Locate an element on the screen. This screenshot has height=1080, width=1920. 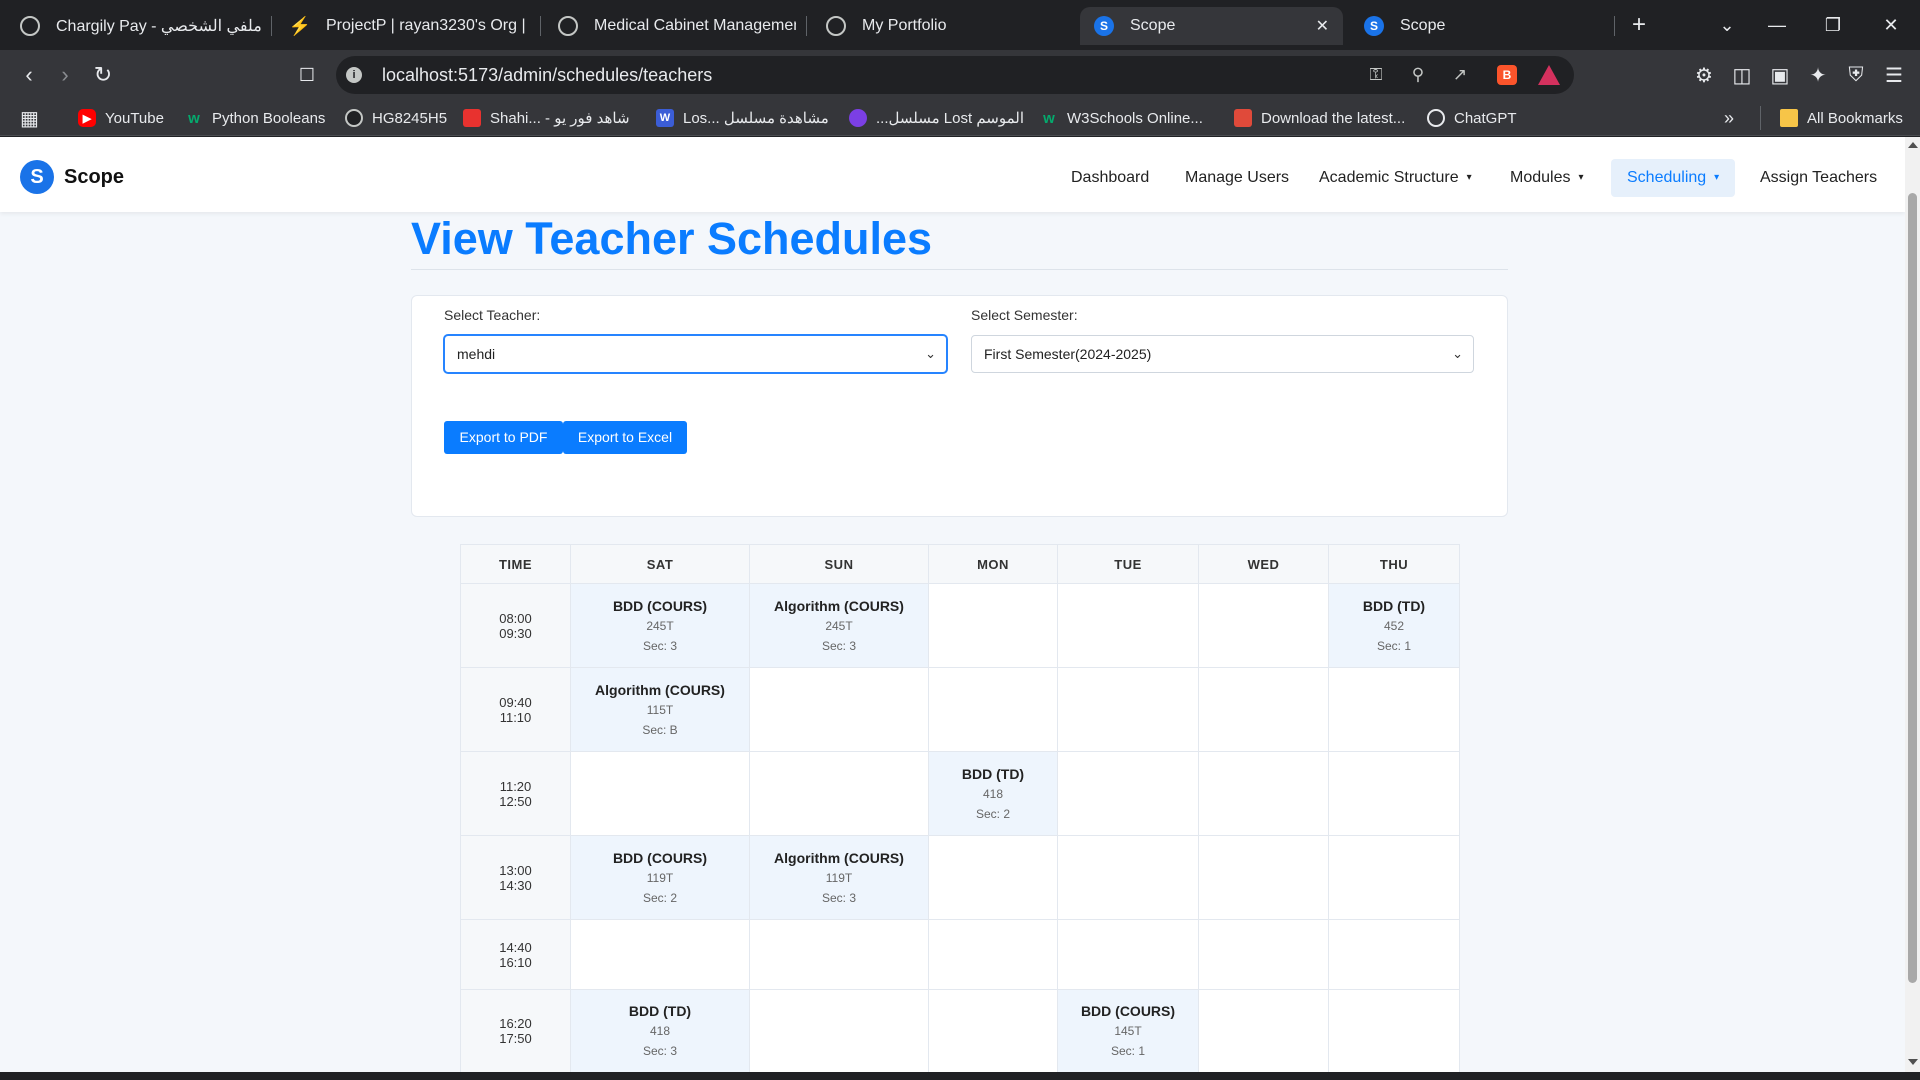
sidebar-icon: ◫ is located at coordinates (1742, 75).